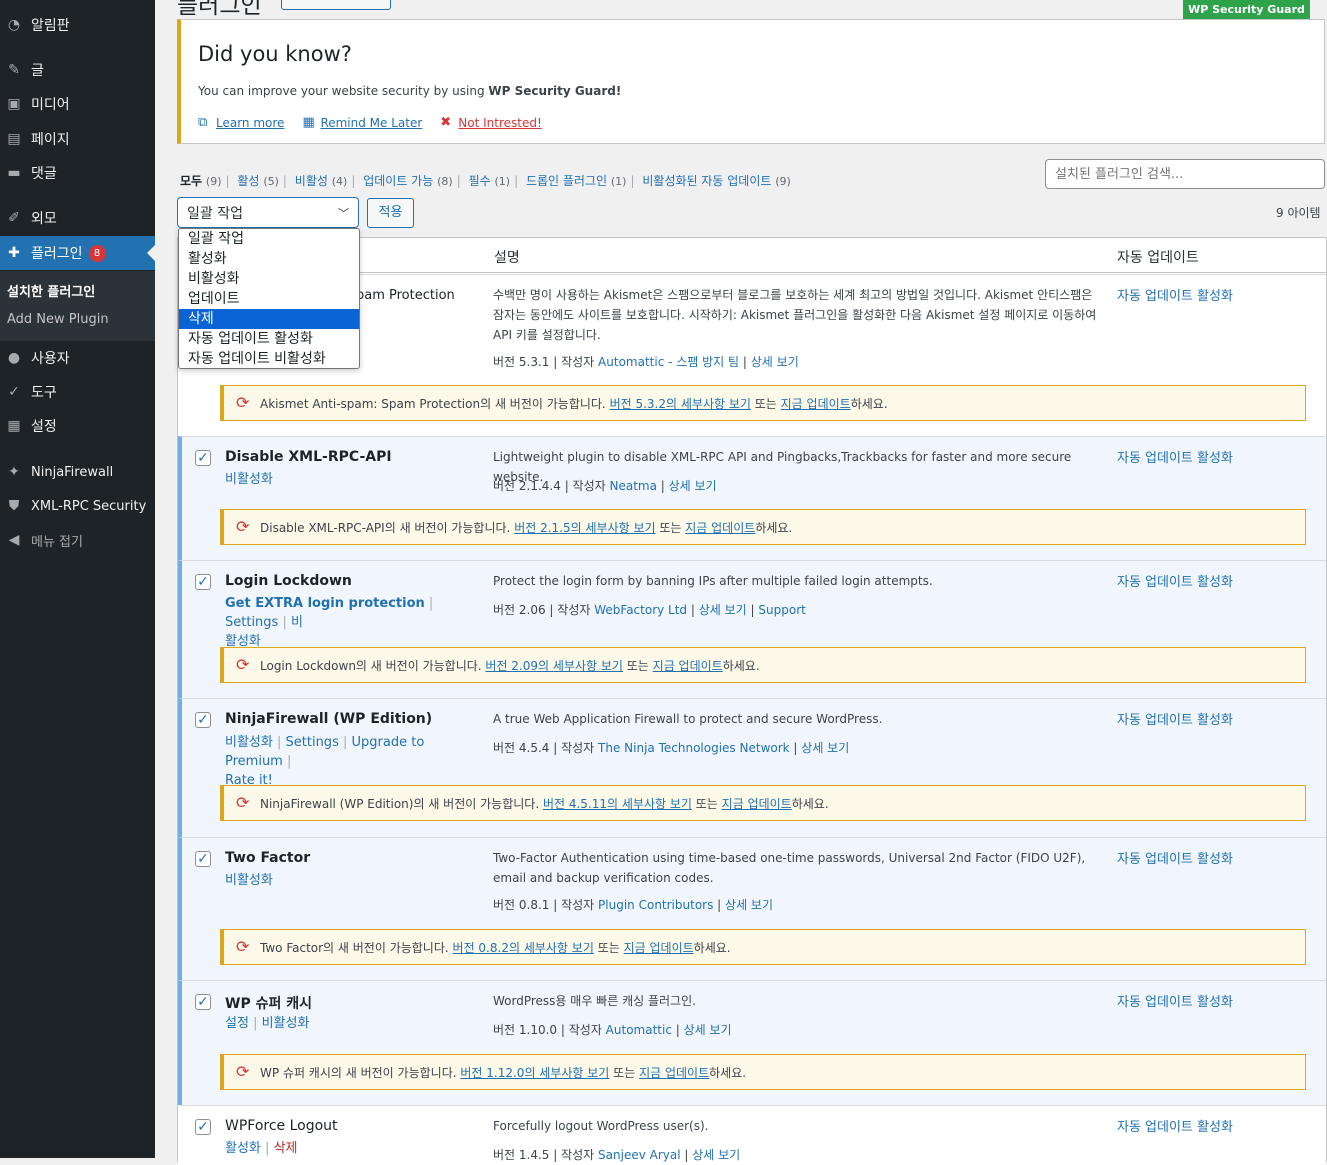 The height and width of the screenshot is (1165, 1327). What do you see at coordinates (77, 426) in the screenshot?
I see `menu-settings: ▦ 설정` at bounding box center [77, 426].